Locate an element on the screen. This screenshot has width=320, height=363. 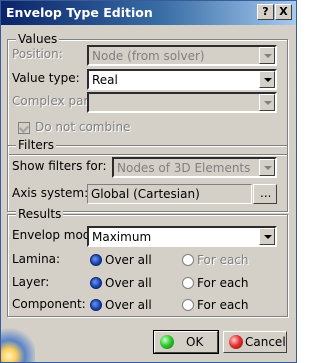
ok-label: OK is located at coordinates (195, 342).